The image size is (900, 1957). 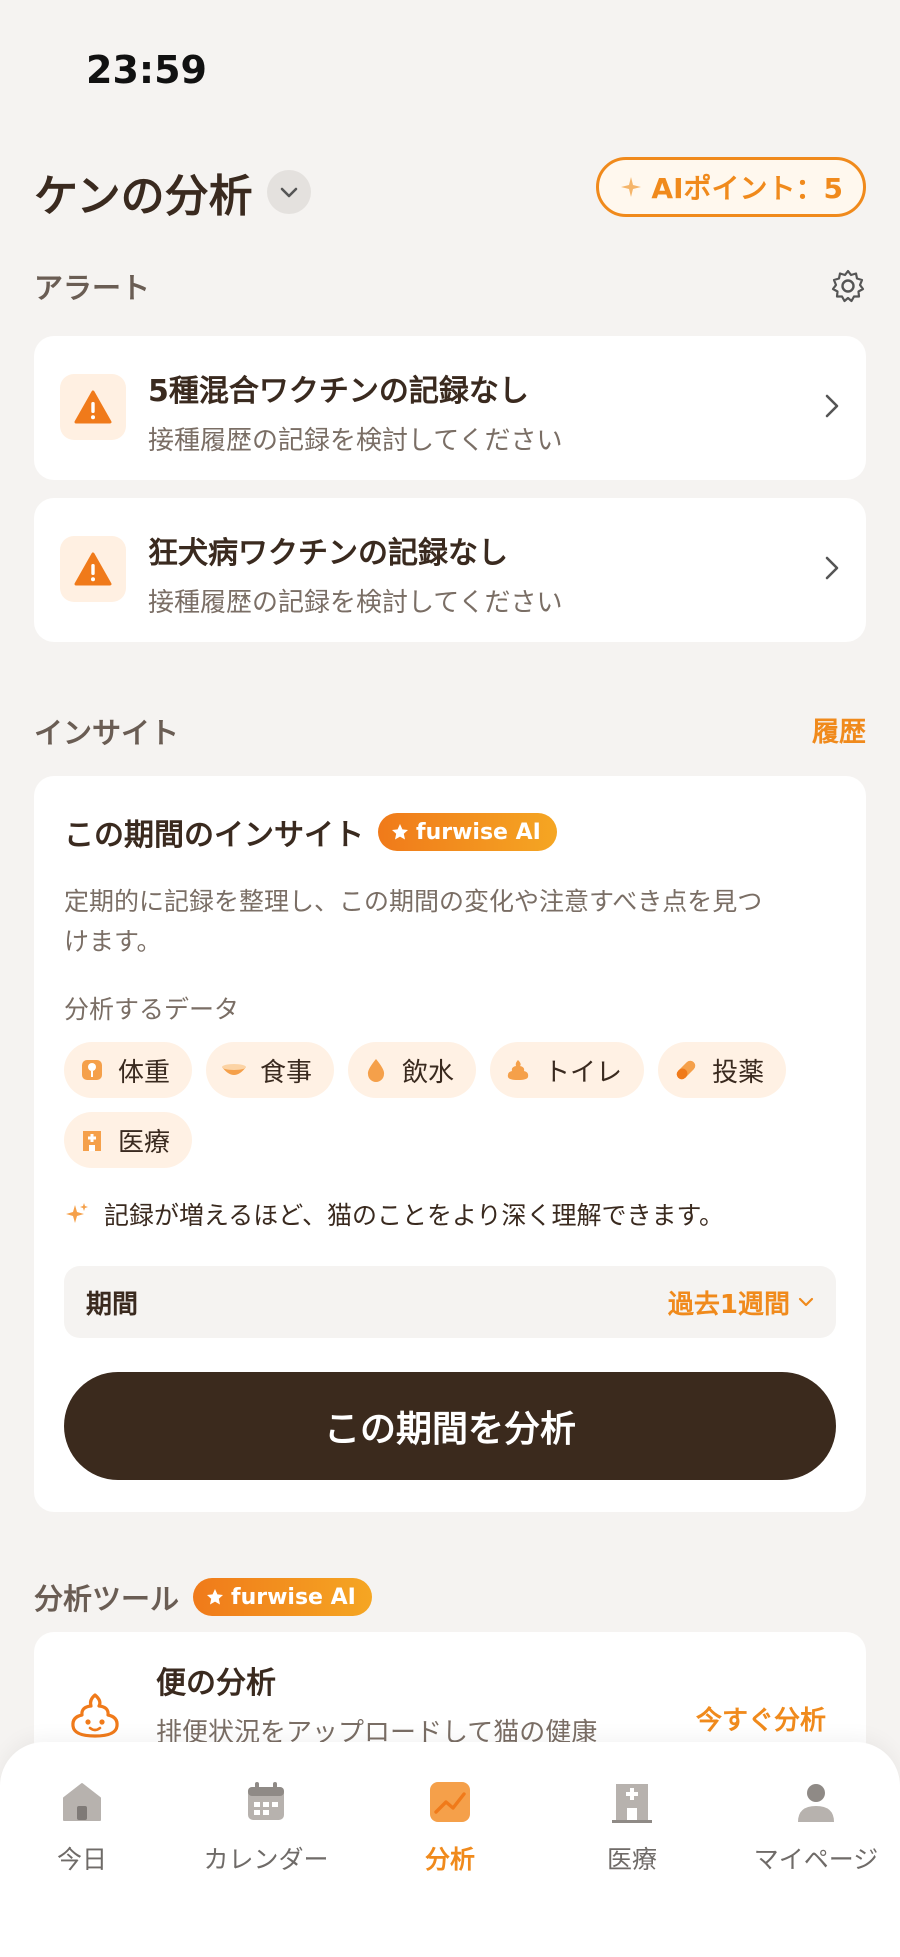 I want to click on nav-label: カレンダー, so click(x=266, y=1859).